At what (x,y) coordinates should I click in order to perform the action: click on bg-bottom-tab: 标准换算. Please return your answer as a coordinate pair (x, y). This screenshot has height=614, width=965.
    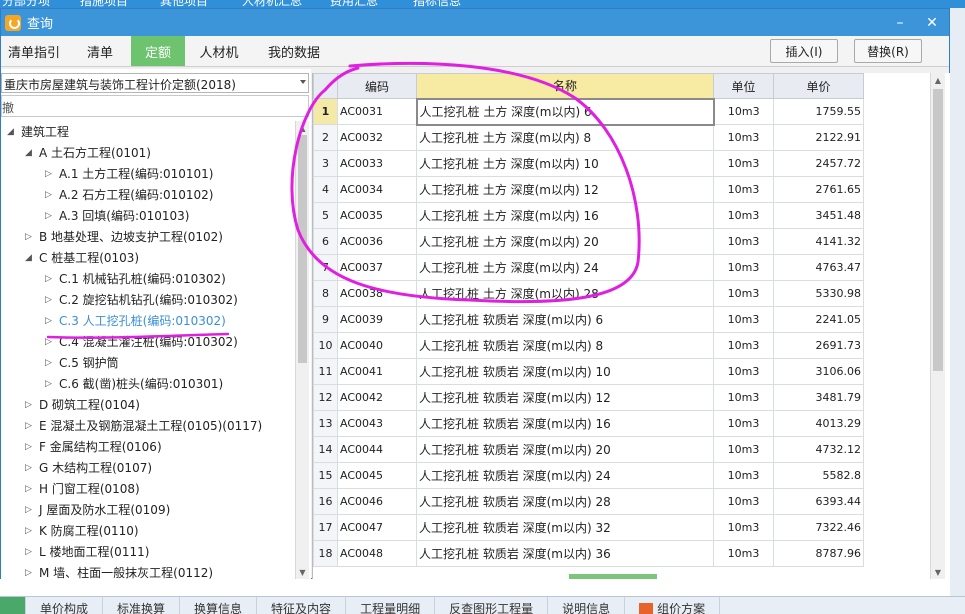
    Looking at the image, I should click on (142, 605).